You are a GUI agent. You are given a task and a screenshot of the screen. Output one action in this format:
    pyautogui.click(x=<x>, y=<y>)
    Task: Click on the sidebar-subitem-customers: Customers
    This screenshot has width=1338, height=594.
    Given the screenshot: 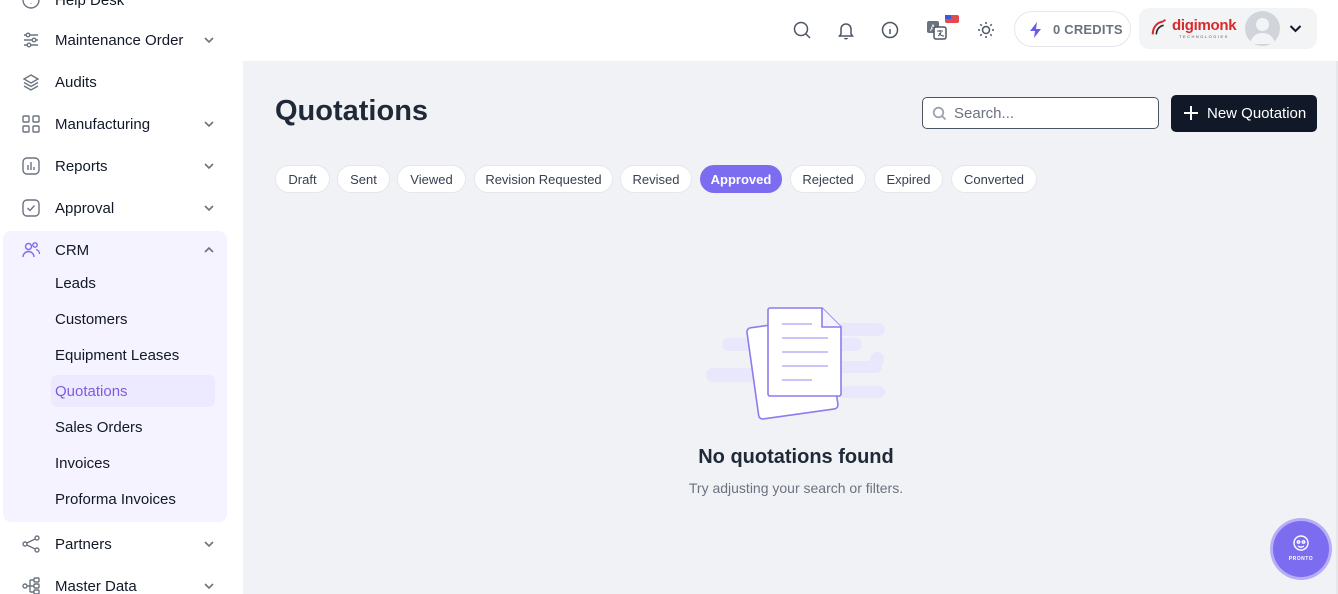 What is the action you would take?
    pyautogui.click(x=133, y=319)
    